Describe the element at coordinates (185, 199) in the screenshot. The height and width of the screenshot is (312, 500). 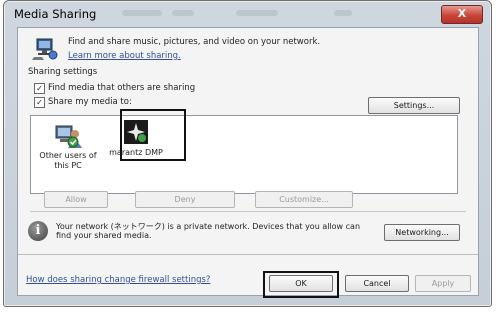
I see `deny-button: Deny` at that location.